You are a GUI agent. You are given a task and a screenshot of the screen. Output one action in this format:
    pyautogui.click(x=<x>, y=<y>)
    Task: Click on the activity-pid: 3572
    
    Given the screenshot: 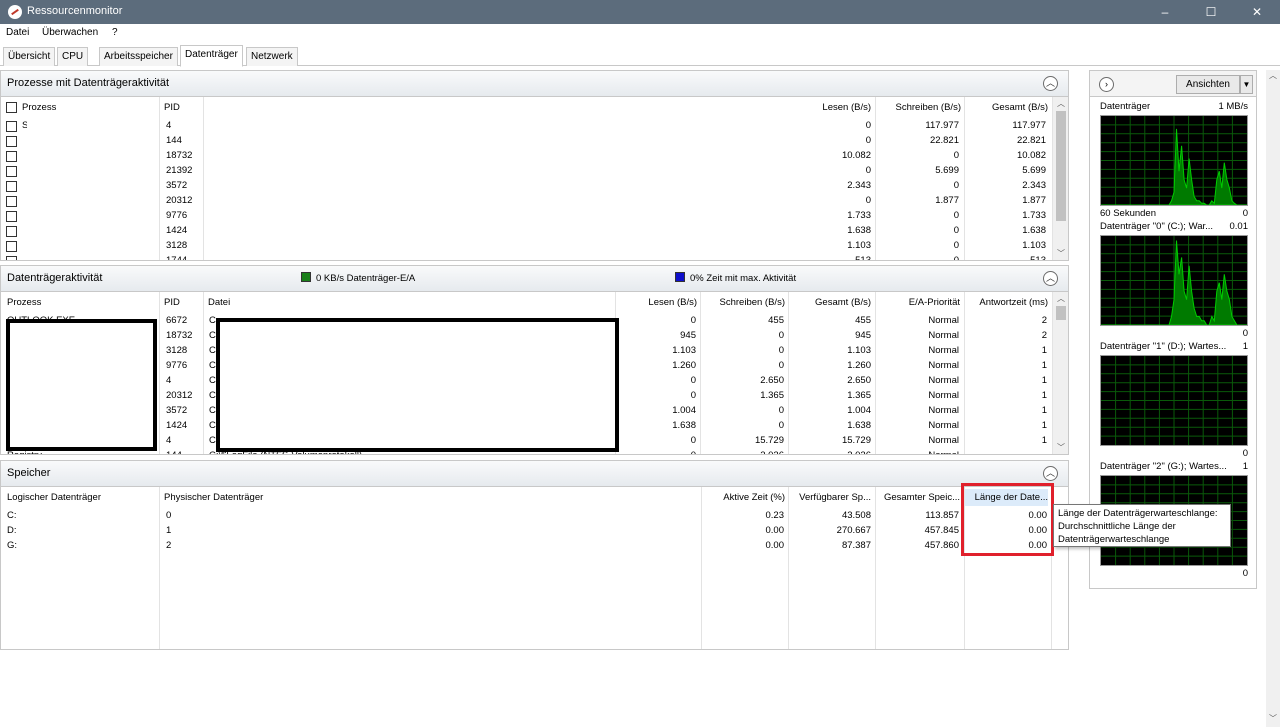 What is the action you would take?
    pyautogui.click(x=177, y=410)
    